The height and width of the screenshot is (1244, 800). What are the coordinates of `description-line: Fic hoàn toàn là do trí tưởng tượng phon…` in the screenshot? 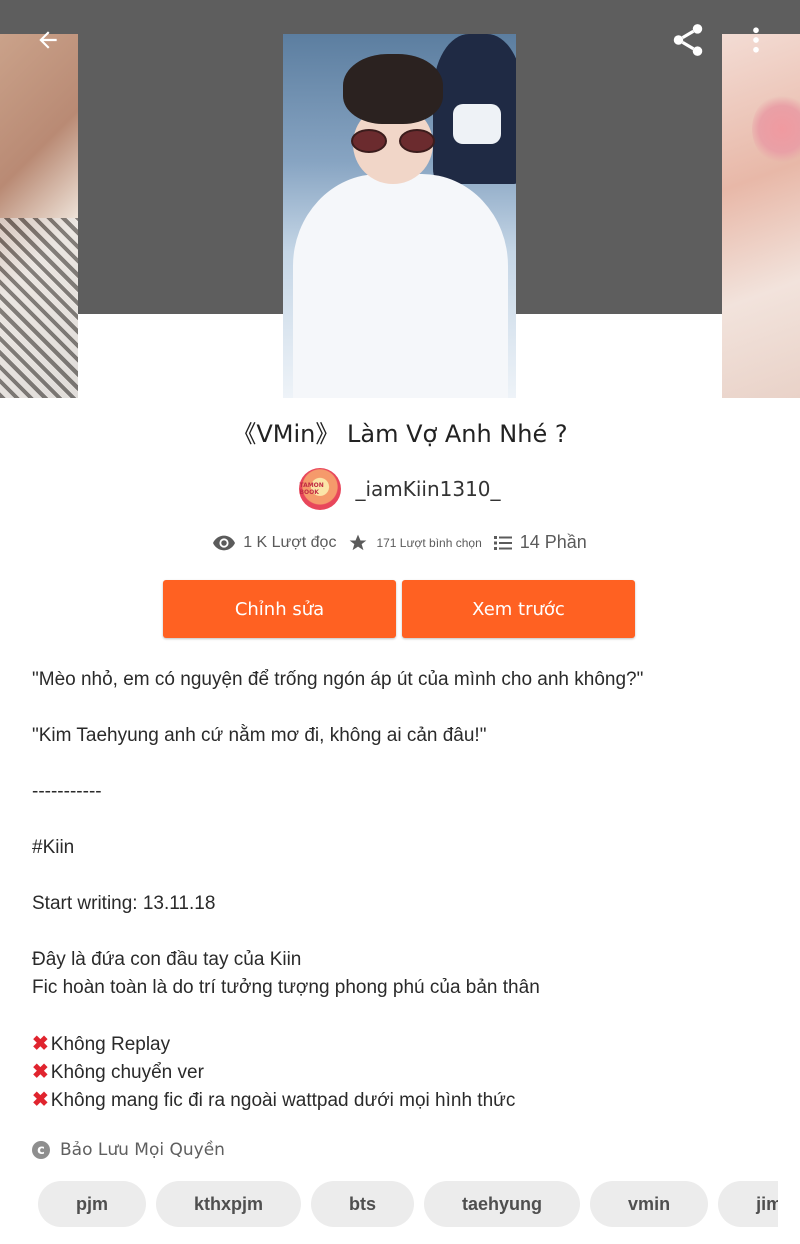 It's located at (286, 987).